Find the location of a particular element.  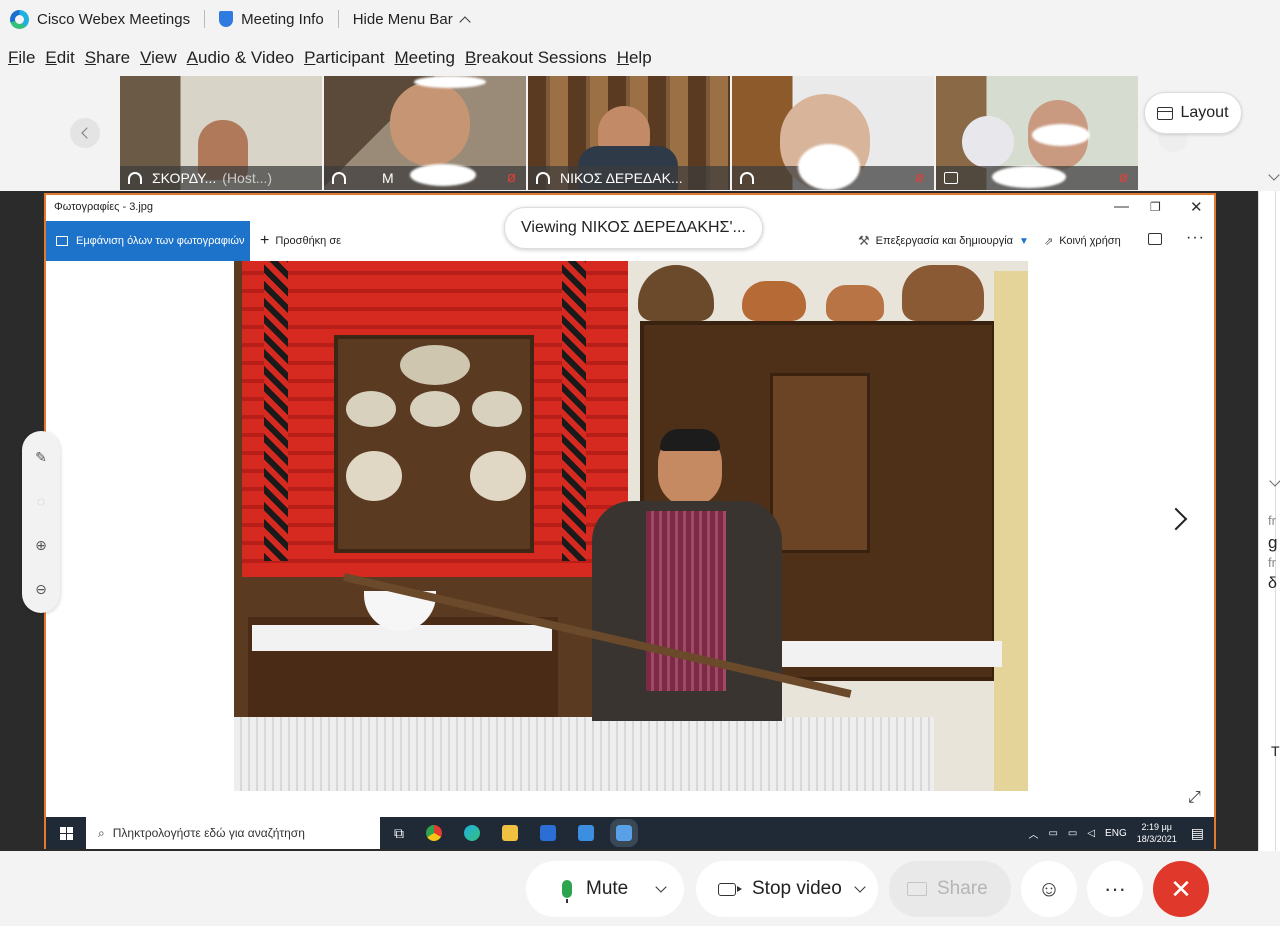

share-button: Share is located at coordinates (950, 889).